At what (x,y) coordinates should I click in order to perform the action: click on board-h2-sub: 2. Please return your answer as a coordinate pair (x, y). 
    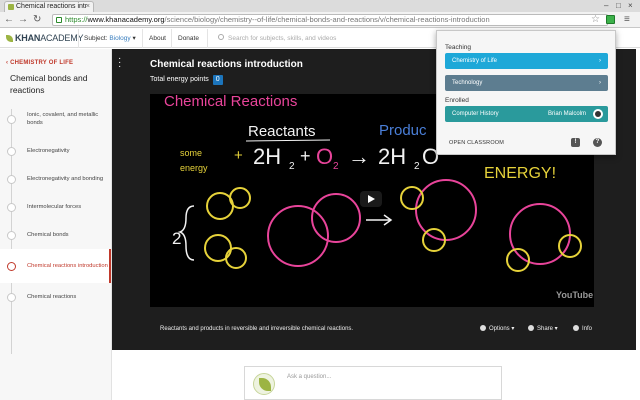
    Looking at the image, I should click on (292, 166).